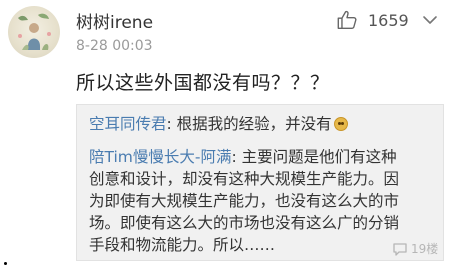 Image resolution: width=452 pixels, height=270 pixels. Describe the element at coordinates (114, 20) in the screenshot. I see `username: 树树irene` at that location.